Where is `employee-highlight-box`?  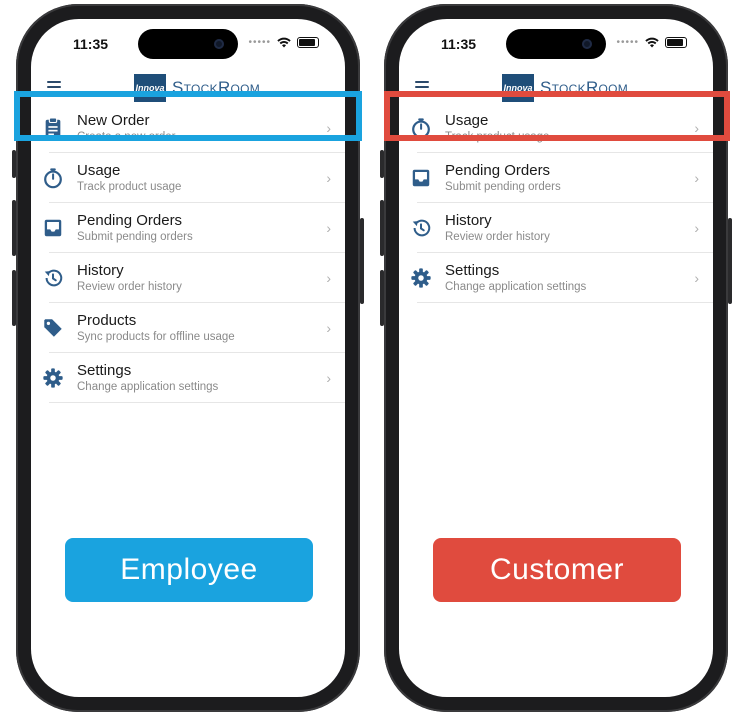 employee-highlight-box is located at coordinates (188, 116).